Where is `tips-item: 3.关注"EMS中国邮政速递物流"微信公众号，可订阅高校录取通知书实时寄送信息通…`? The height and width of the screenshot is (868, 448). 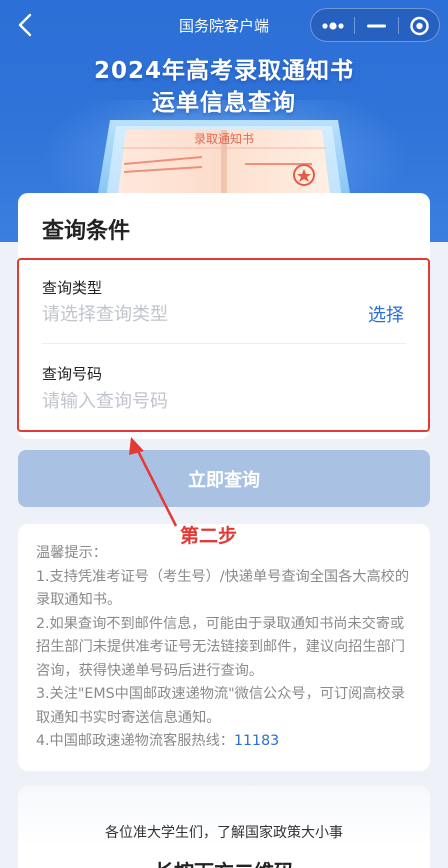
tips-item: 3.关注"EMS中国邮政速递物流"微信公众号，可订阅高校录取通知书实时寄送信息通… is located at coordinates (220, 706).